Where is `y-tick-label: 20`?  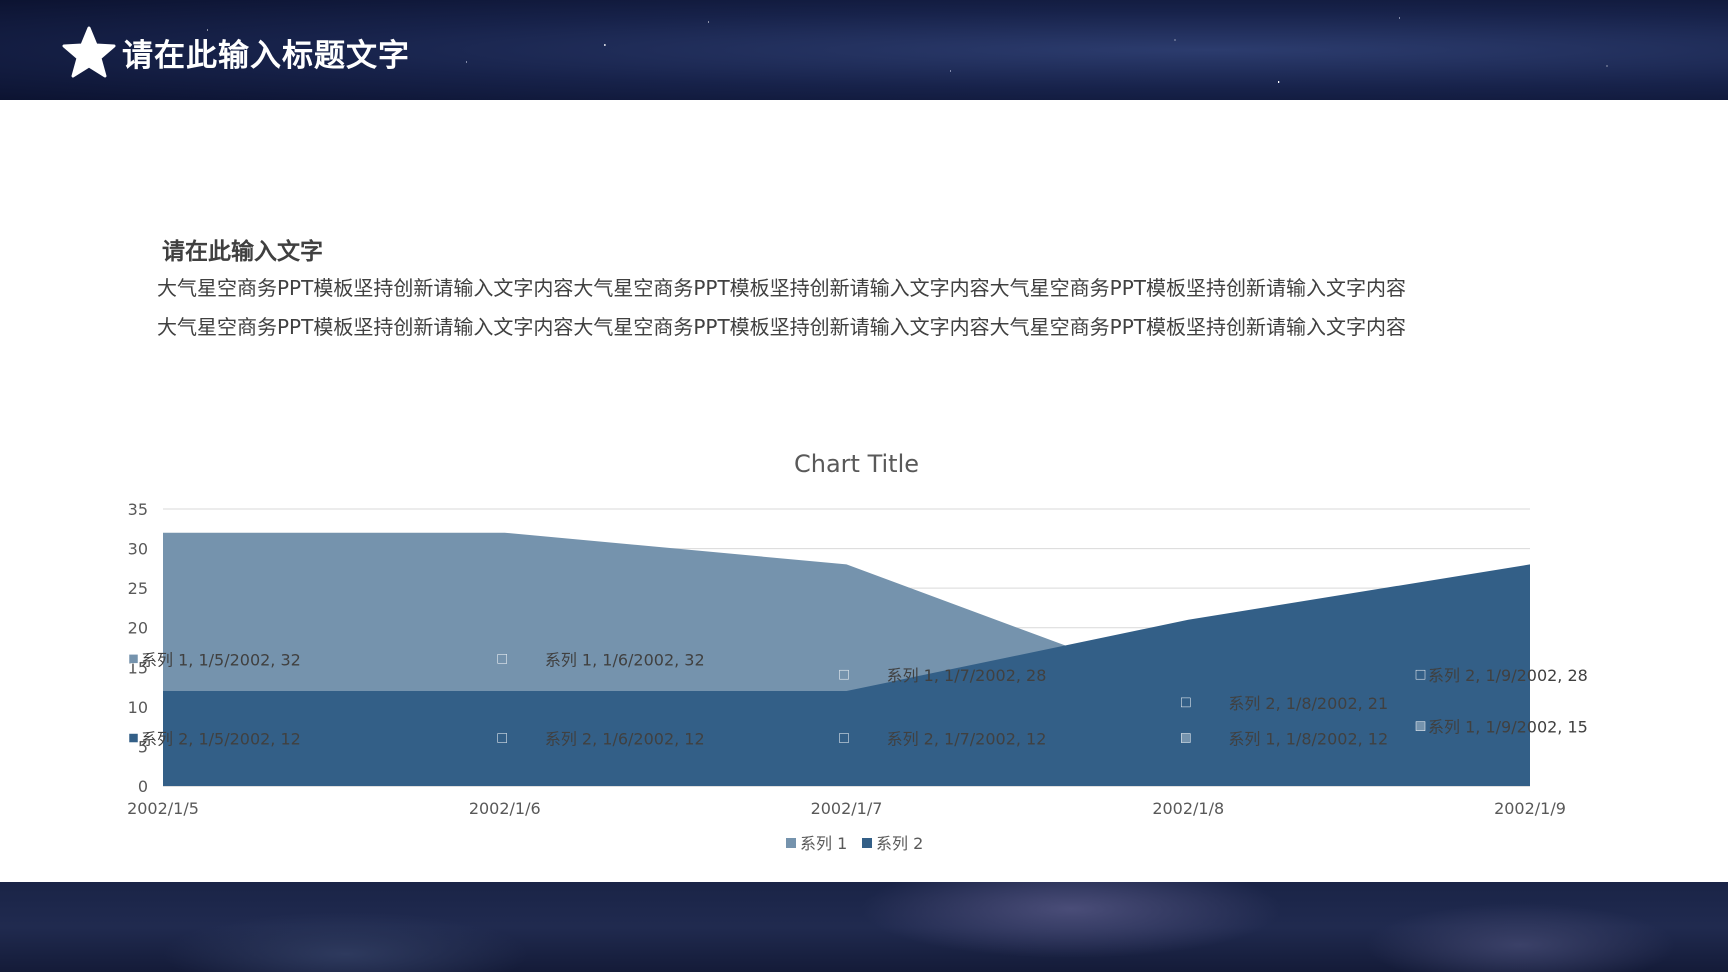
y-tick-label: 20 is located at coordinates (138, 628).